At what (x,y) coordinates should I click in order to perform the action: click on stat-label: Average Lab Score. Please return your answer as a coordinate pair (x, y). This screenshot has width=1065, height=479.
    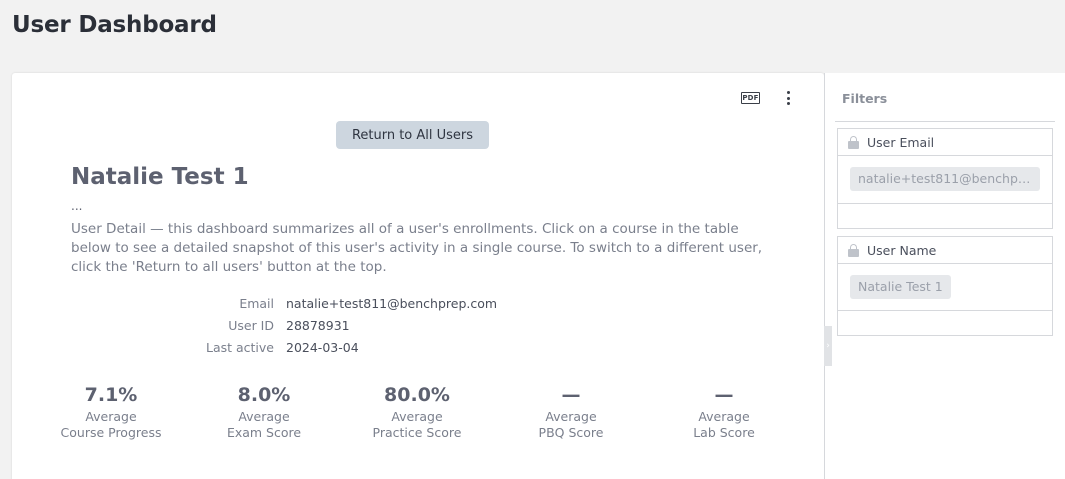
    Looking at the image, I should click on (724, 424).